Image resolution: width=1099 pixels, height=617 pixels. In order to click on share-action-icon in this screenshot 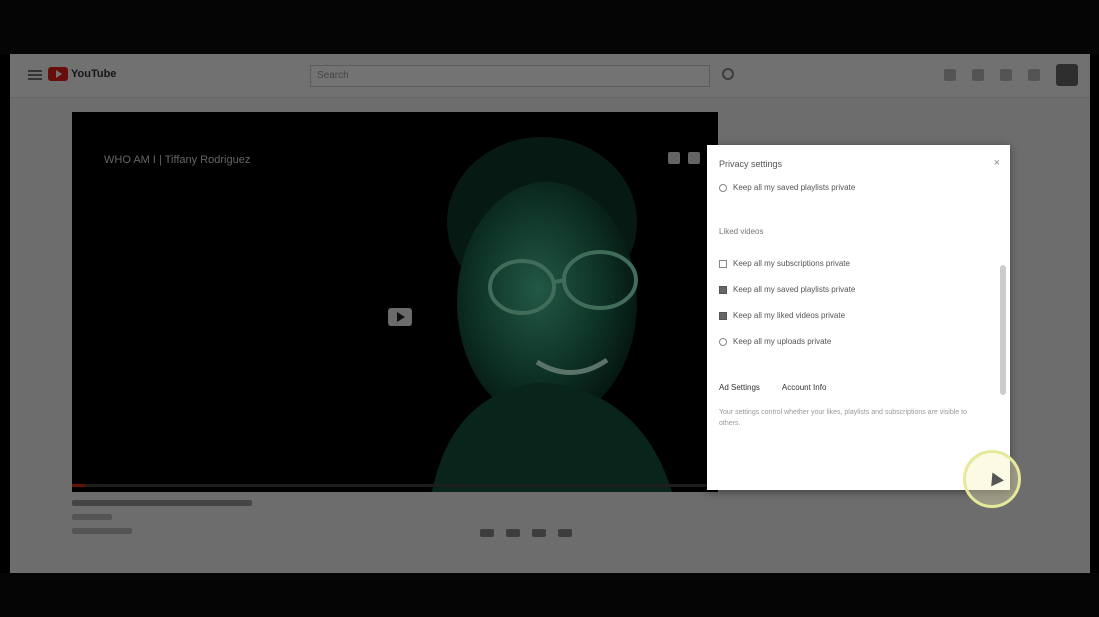, I will do `click(539, 533)`.